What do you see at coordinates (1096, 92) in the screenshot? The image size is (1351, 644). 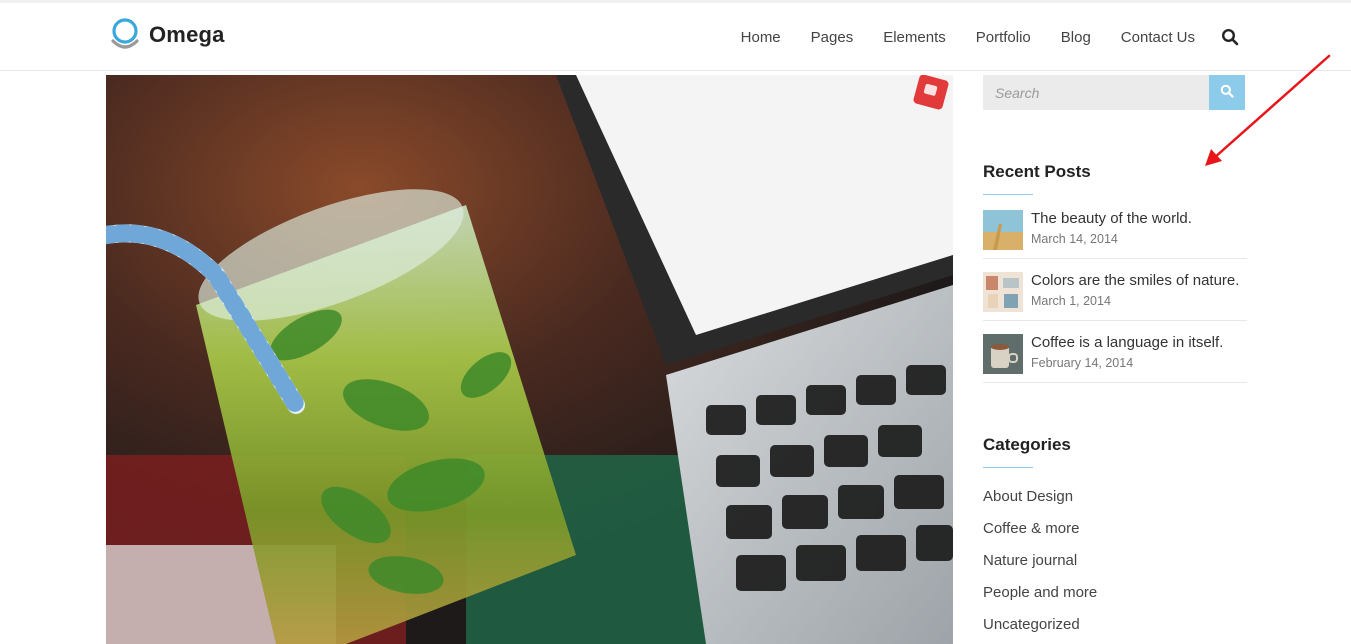 I see `search-input` at bounding box center [1096, 92].